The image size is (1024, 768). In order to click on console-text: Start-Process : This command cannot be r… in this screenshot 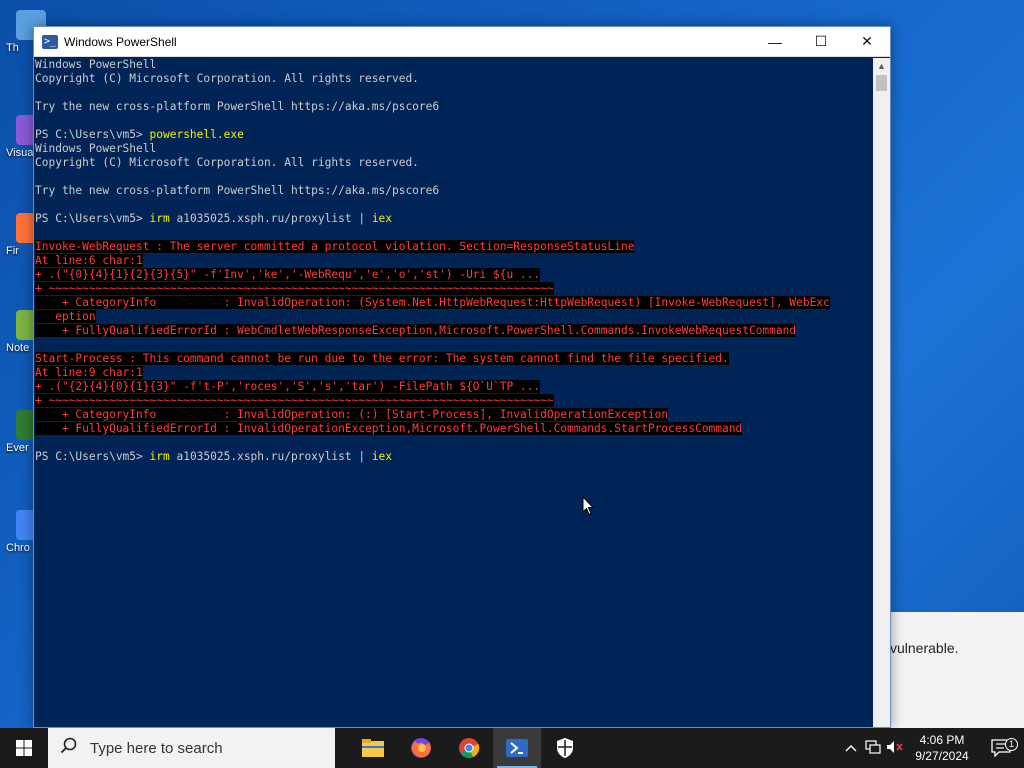, I will do `click(382, 358)`.